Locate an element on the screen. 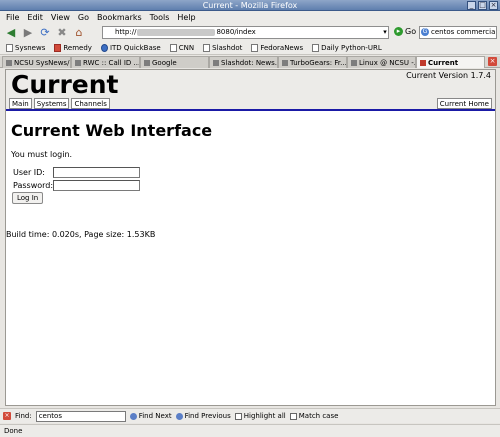 This screenshot has width=500, height=437. up-arrow-icon is located at coordinates (179, 416).